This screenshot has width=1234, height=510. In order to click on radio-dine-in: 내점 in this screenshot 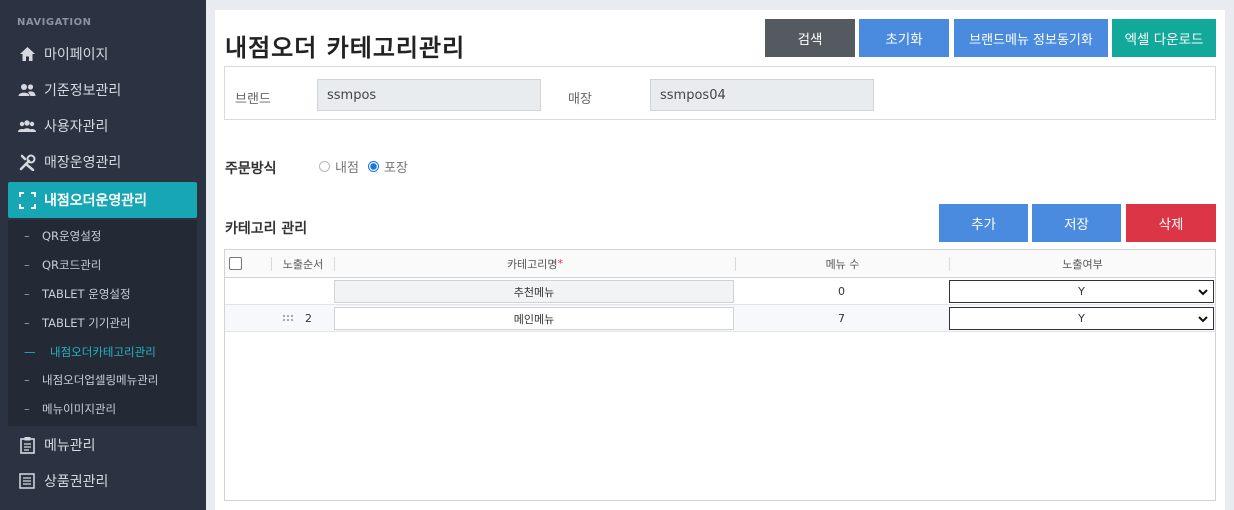, I will do `click(339, 166)`.